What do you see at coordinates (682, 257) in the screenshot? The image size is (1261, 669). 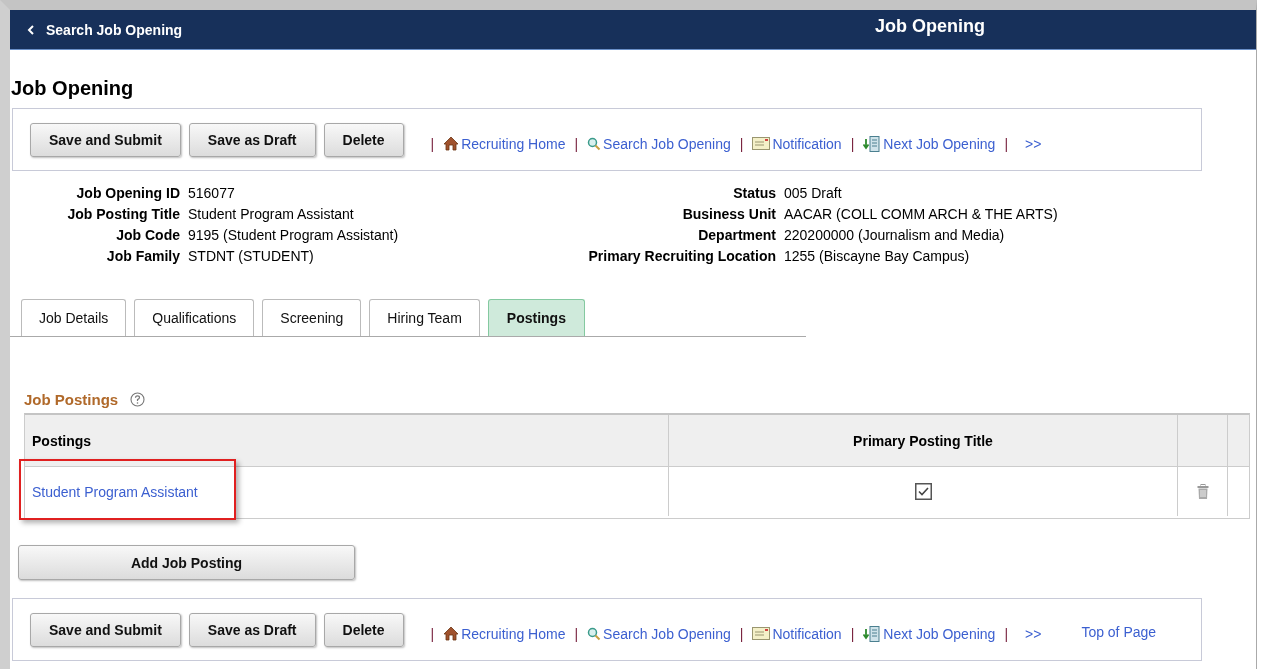 I see `field-label: Primary Recruiting Location` at bounding box center [682, 257].